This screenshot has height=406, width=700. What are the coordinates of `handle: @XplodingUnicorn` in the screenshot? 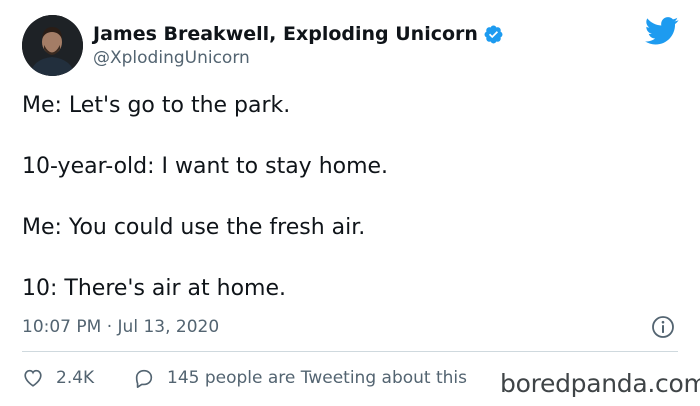 It's located at (171, 58).